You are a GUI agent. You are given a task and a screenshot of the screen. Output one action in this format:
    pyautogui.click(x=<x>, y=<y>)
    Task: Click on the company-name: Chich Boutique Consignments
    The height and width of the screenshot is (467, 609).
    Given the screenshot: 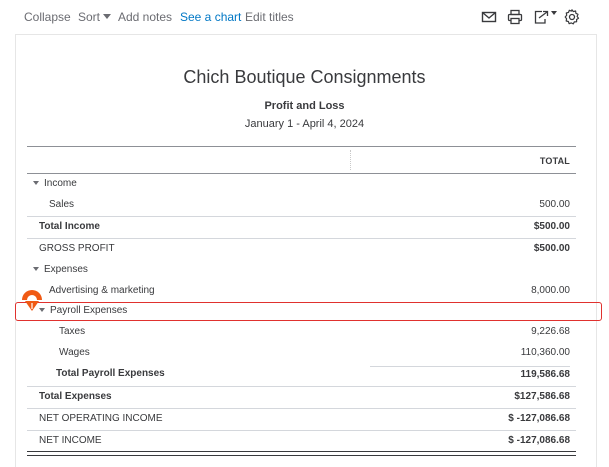 What is the action you would take?
    pyautogui.click(x=304, y=77)
    